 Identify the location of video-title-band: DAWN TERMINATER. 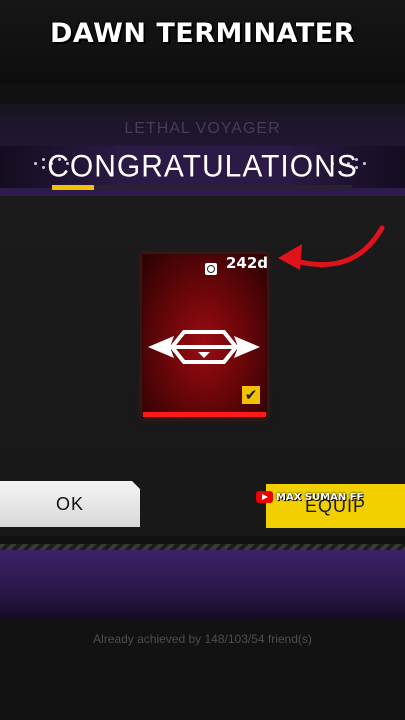
(202, 42).